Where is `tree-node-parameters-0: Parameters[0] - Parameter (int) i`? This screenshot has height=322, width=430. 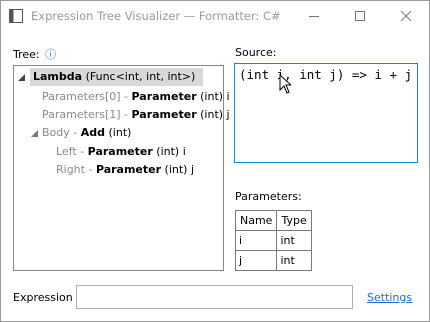
tree-node-parameters-0: Parameters[0] - Parameter (int) i is located at coordinates (136, 97).